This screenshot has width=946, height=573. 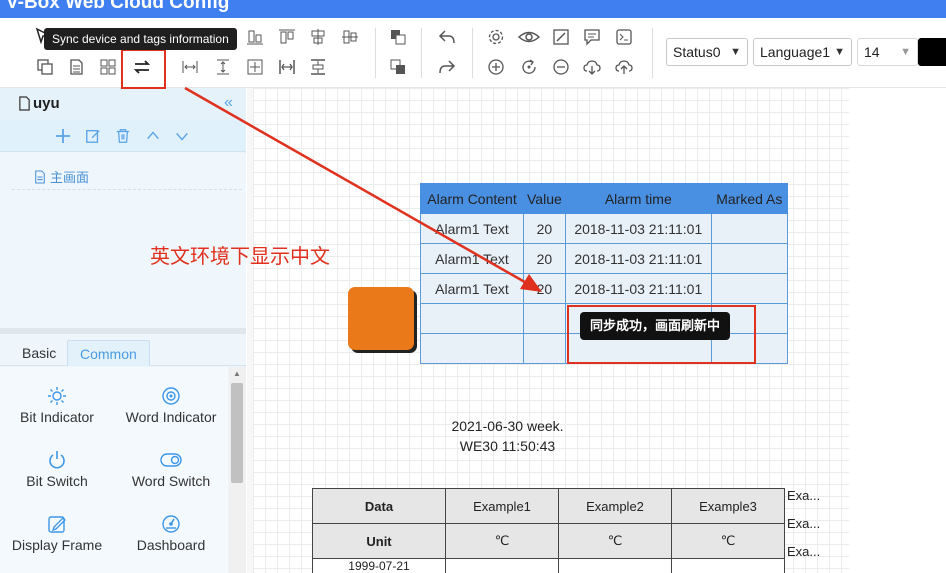 What do you see at coordinates (496, 37) in the screenshot?
I see `settings-icon` at bounding box center [496, 37].